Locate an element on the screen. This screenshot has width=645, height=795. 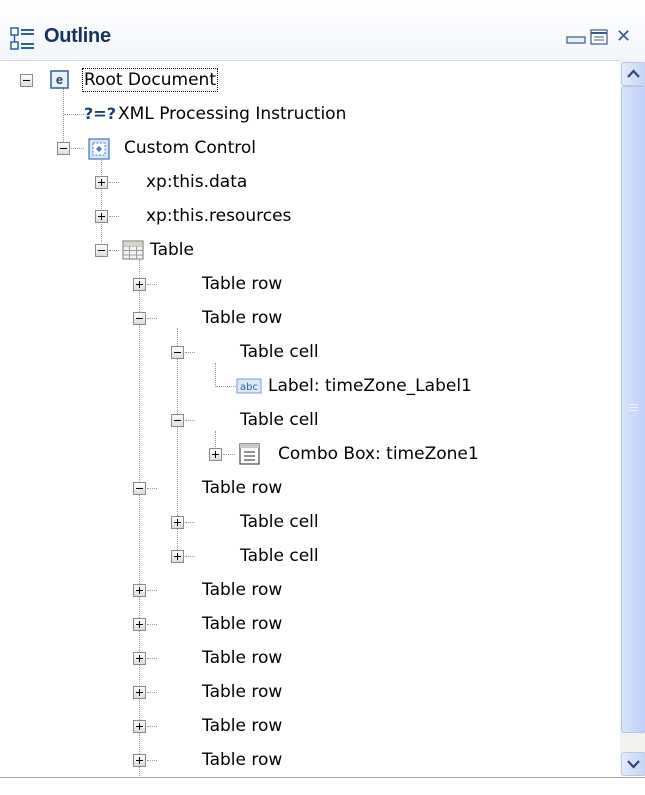
minimize-icon is located at coordinates (576, 39).